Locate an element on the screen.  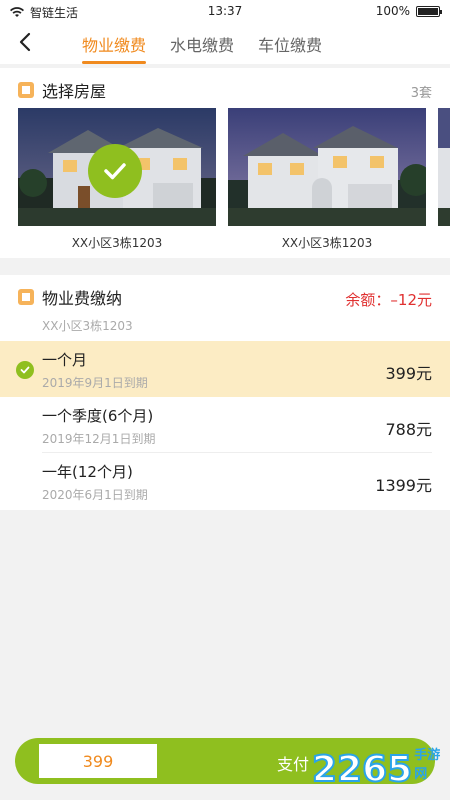
plan-name: 一个月 is located at coordinates (65, 360).